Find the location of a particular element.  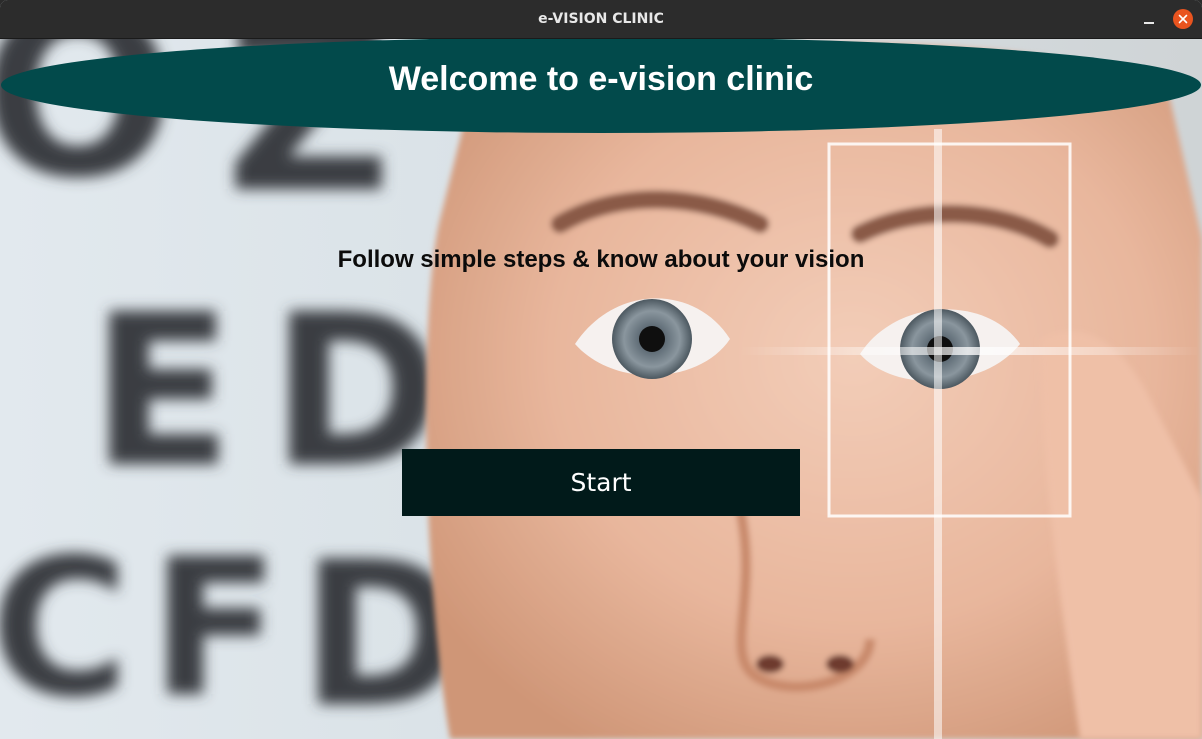

chart-letter: F is located at coordinates (215, 628).